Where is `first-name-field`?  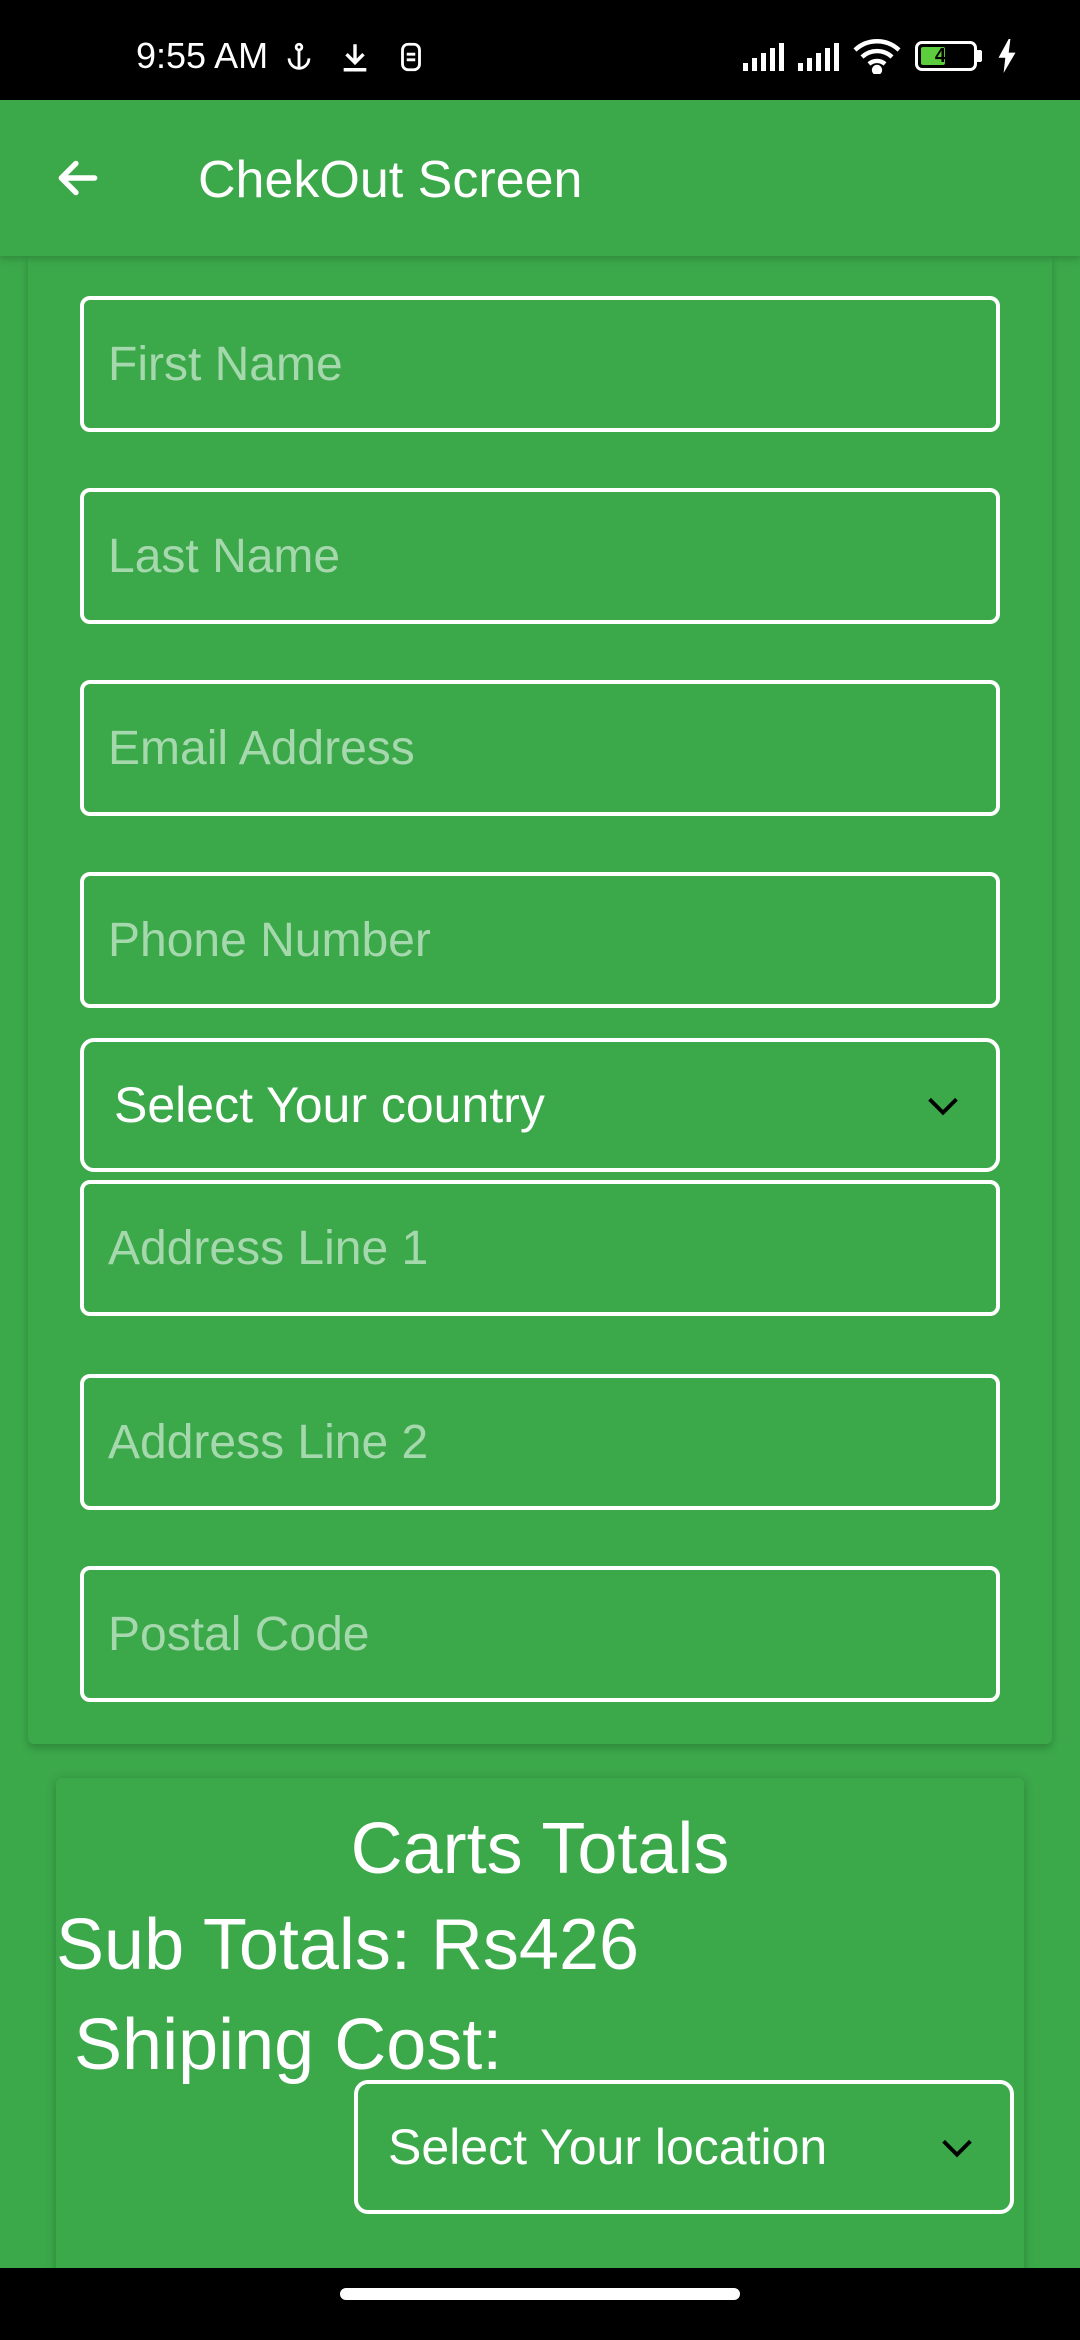
first-name-field is located at coordinates (540, 364).